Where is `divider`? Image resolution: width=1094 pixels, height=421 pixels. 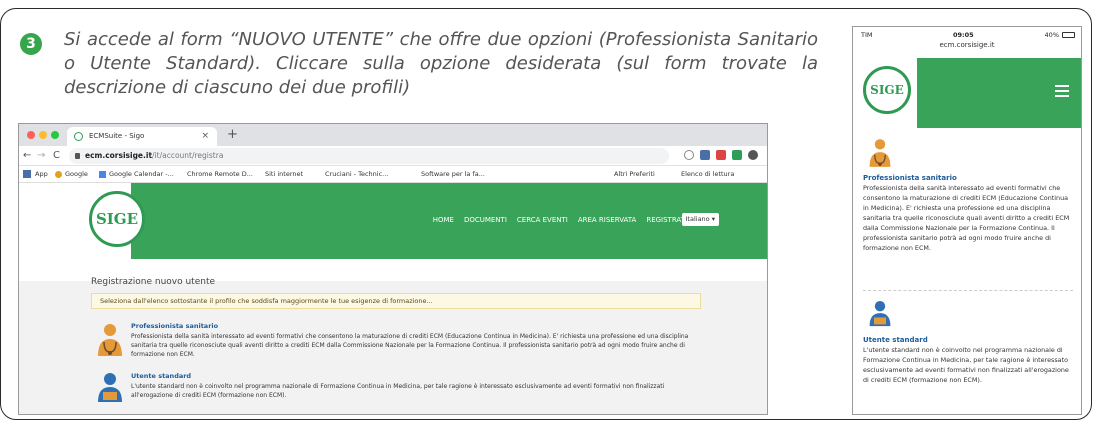 divider is located at coordinates (968, 290).